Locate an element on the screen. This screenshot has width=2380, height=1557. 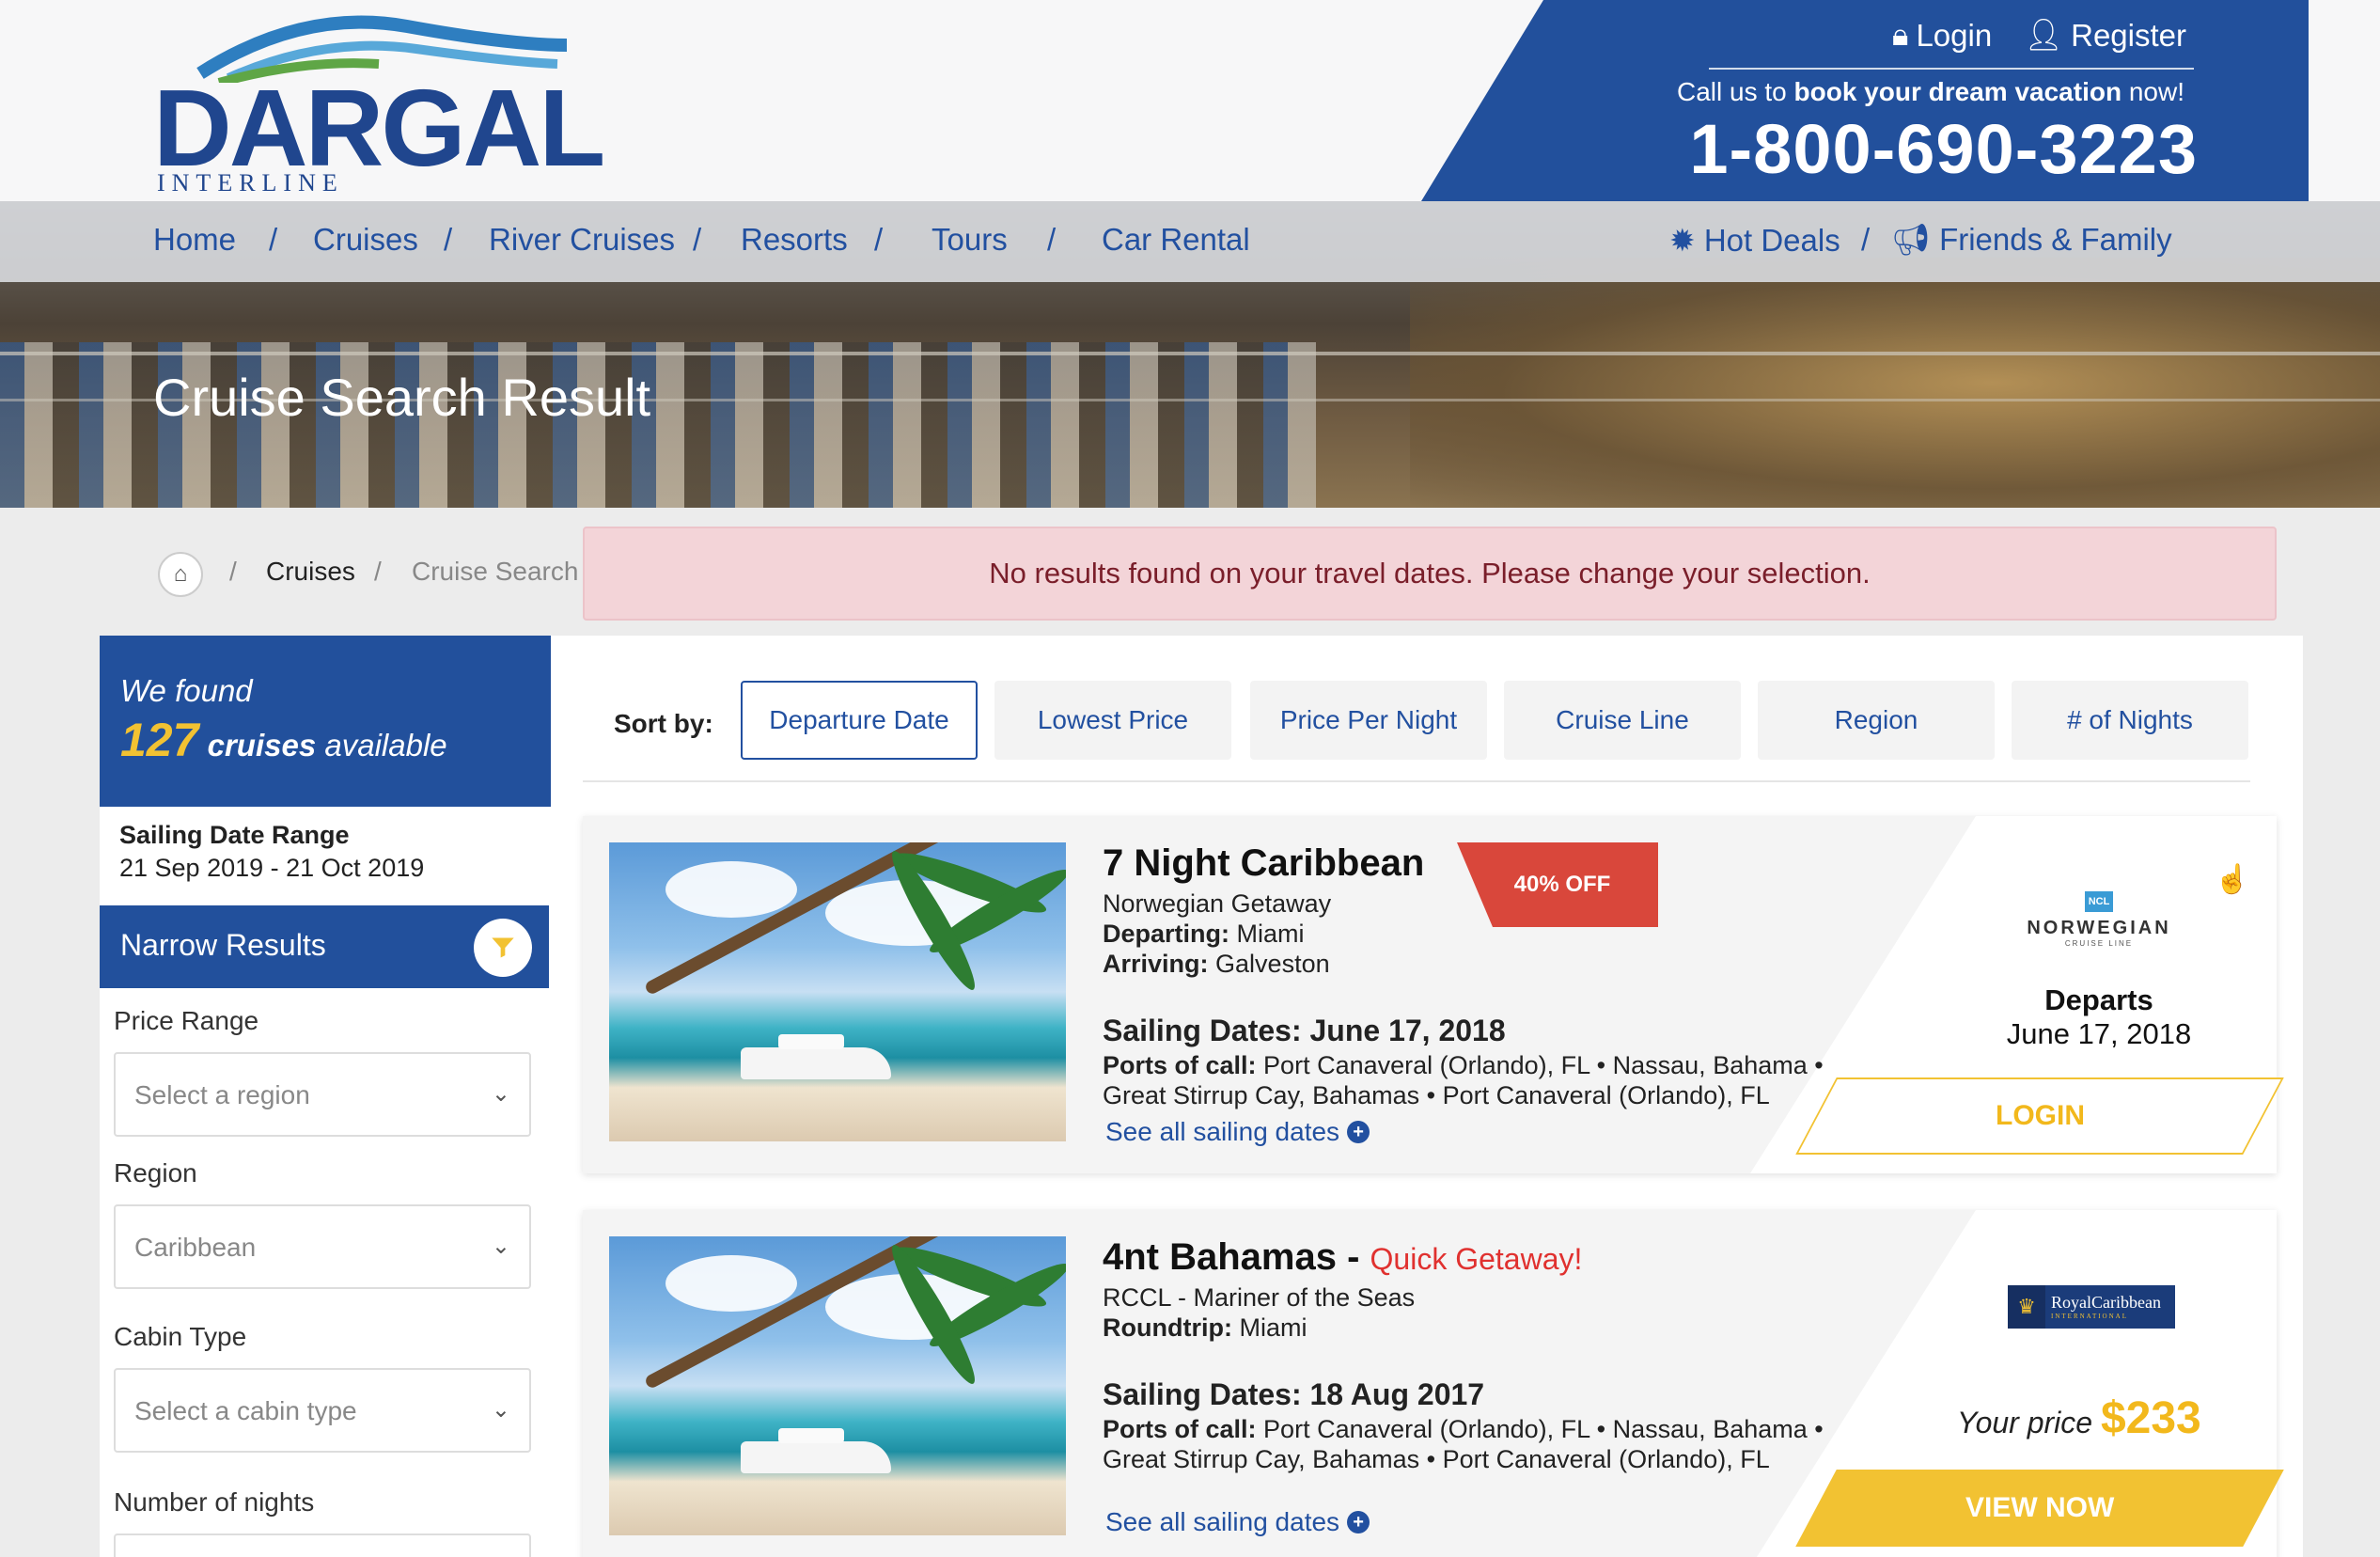
sort-region: Region is located at coordinates (1876, 720).